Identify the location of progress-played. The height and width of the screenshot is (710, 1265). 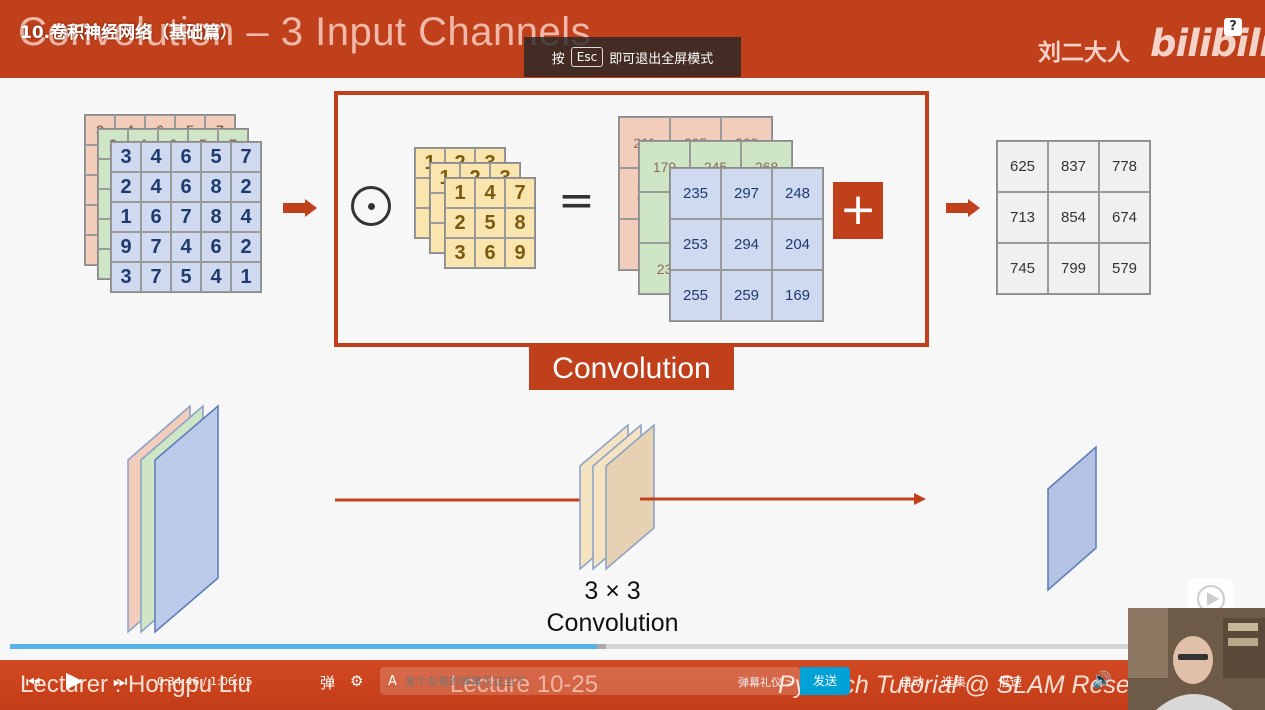
(303, 646).